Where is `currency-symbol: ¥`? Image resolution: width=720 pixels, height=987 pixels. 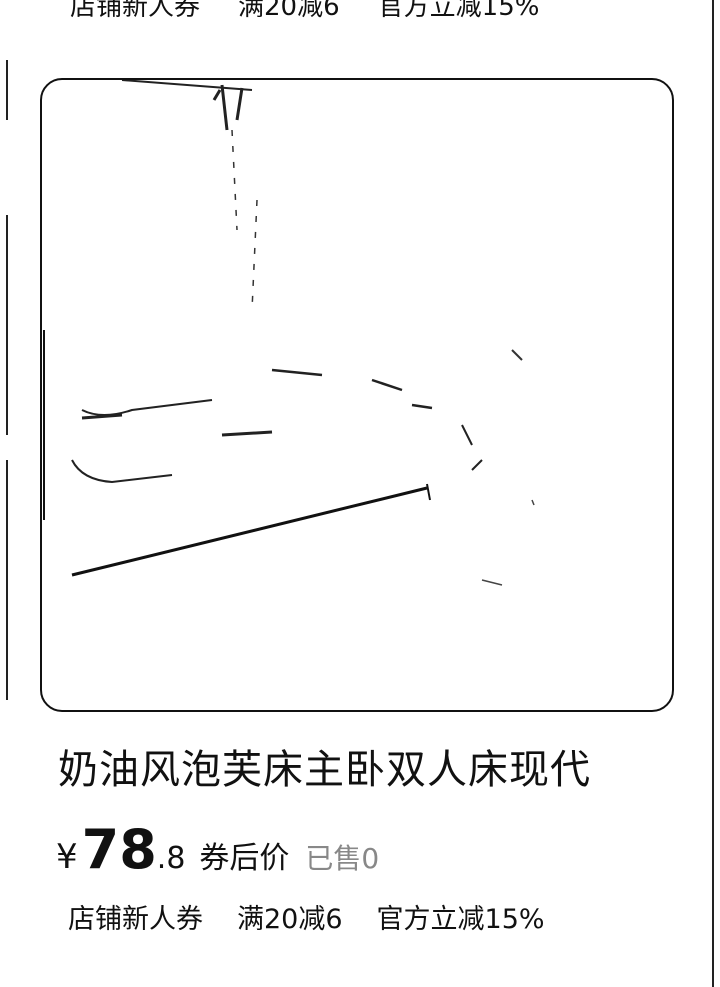 currency-symbol: ¥ is located at coordinates (67, 857).